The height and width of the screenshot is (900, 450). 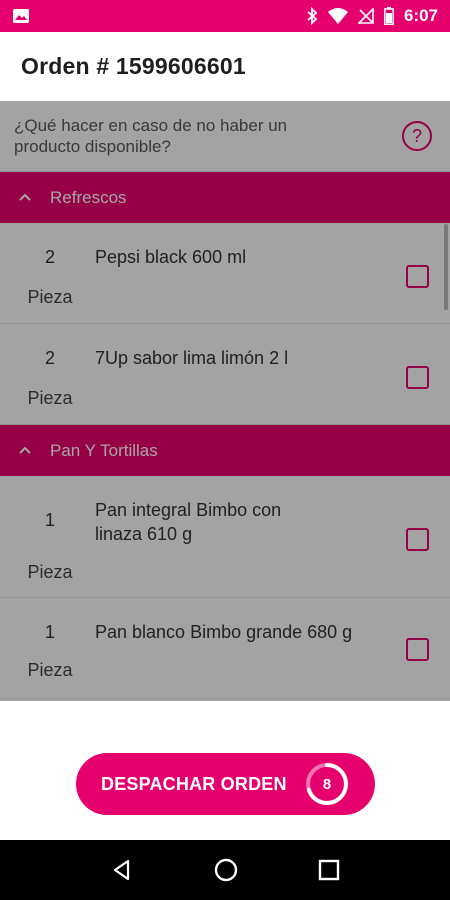 I want to click on category-header-pan-y-tortillas: Pan Y Tortillas, so click(x=225, y=450).